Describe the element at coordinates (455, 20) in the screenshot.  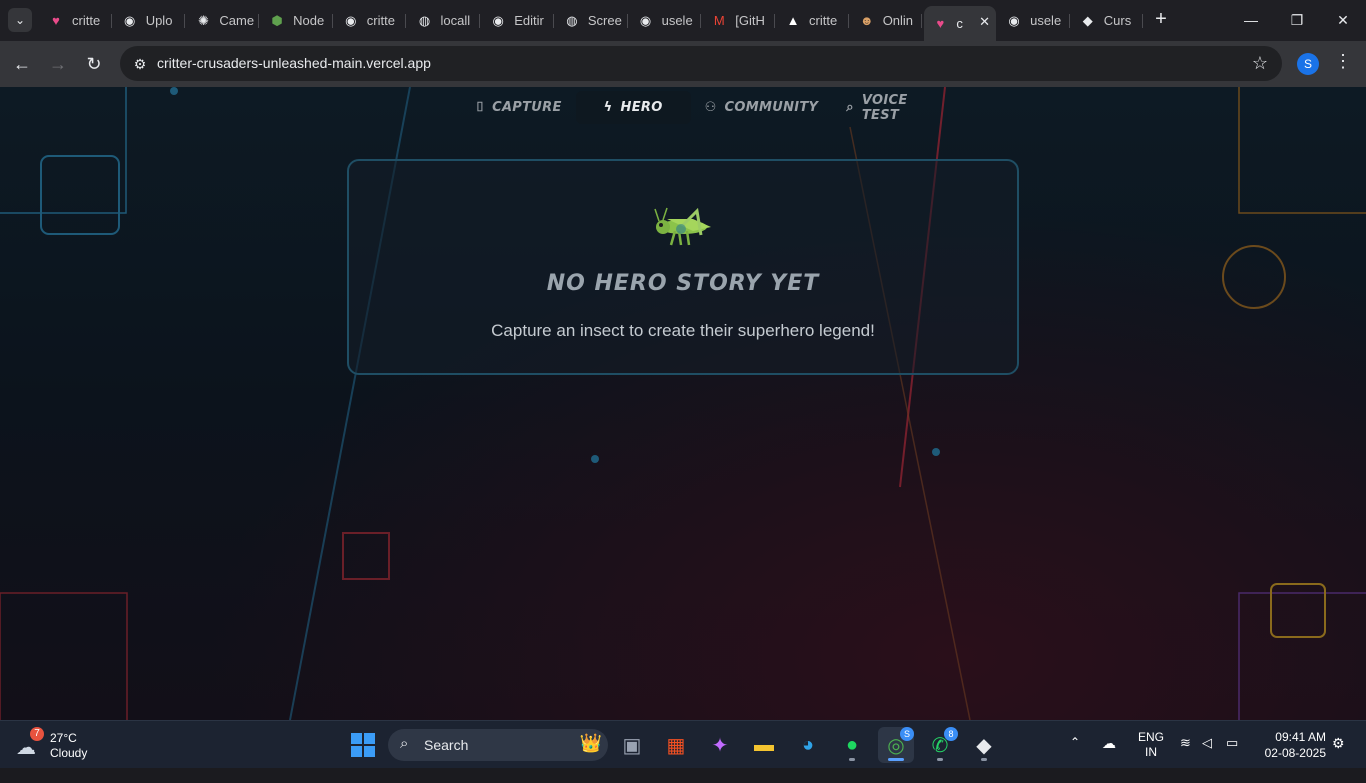
I see `tab-label: locall` at that location.